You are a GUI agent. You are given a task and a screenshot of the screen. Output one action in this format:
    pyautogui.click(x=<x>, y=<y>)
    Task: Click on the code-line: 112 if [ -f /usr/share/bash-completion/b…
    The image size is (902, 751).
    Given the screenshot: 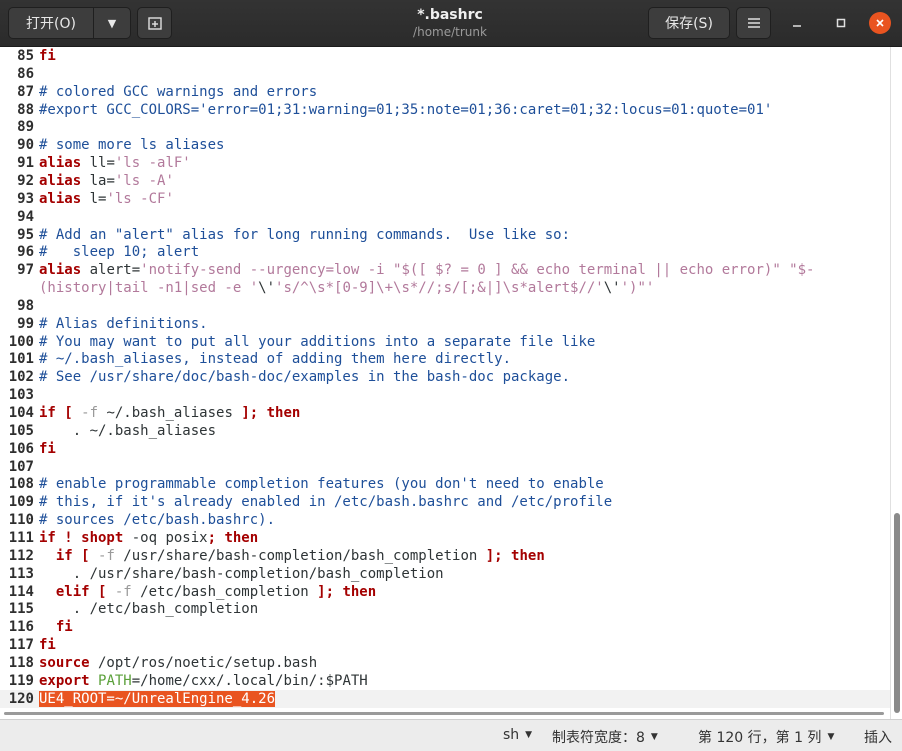 What is the action you would take?
    pyautogui.click(x=445, y=556)
    